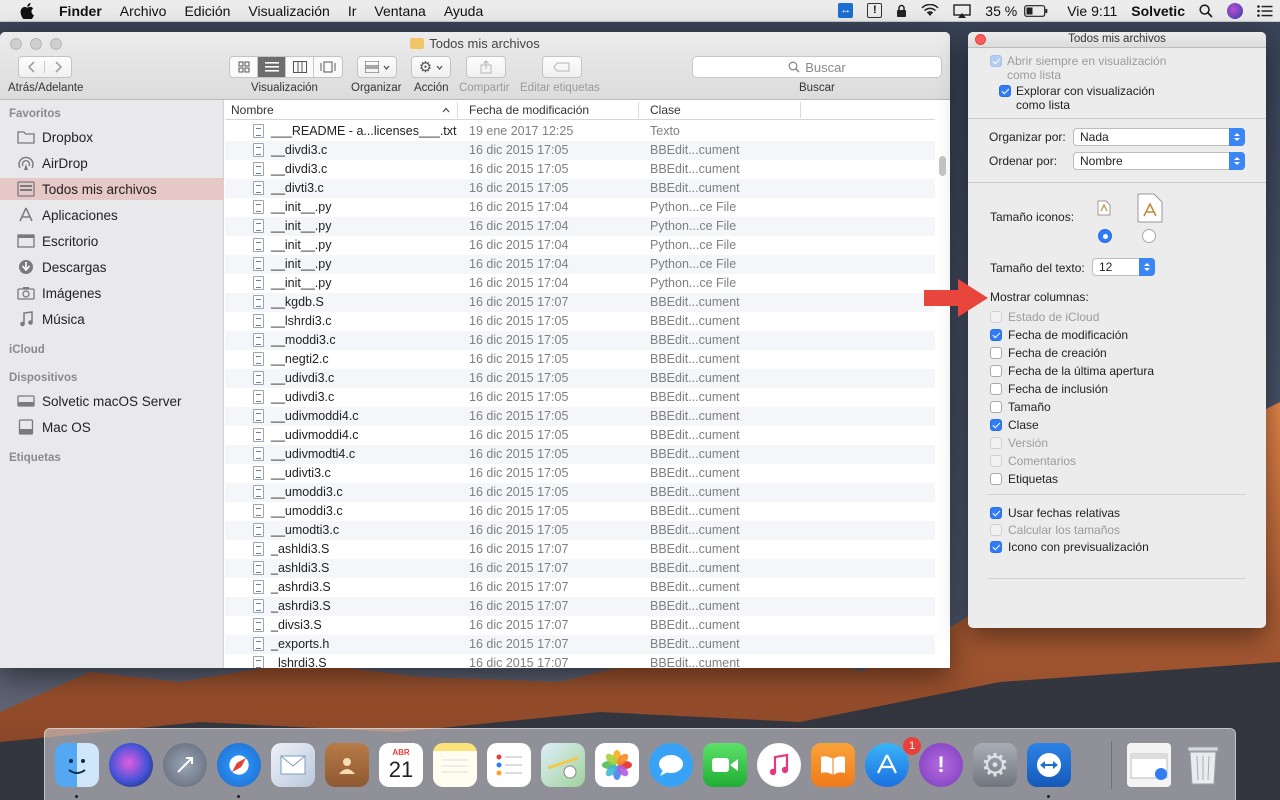  I want to click on option-calcular-los-tamanos: Calcular los tamaños, so click(1055, 530).